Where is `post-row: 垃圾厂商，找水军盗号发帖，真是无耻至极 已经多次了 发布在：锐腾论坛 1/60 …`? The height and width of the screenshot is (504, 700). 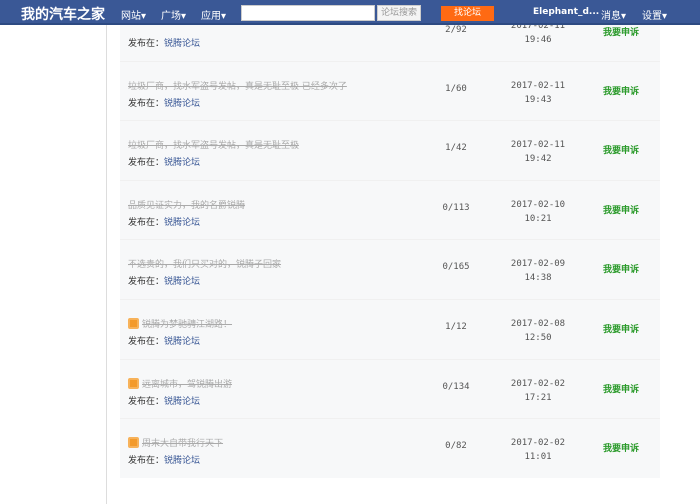 post-row: 垃圾厂商，找水军盗号发帖，真是无耻至极 已经多次了 发布在：锐腾论坛 1/60 … is located at coordinates (390, 92).